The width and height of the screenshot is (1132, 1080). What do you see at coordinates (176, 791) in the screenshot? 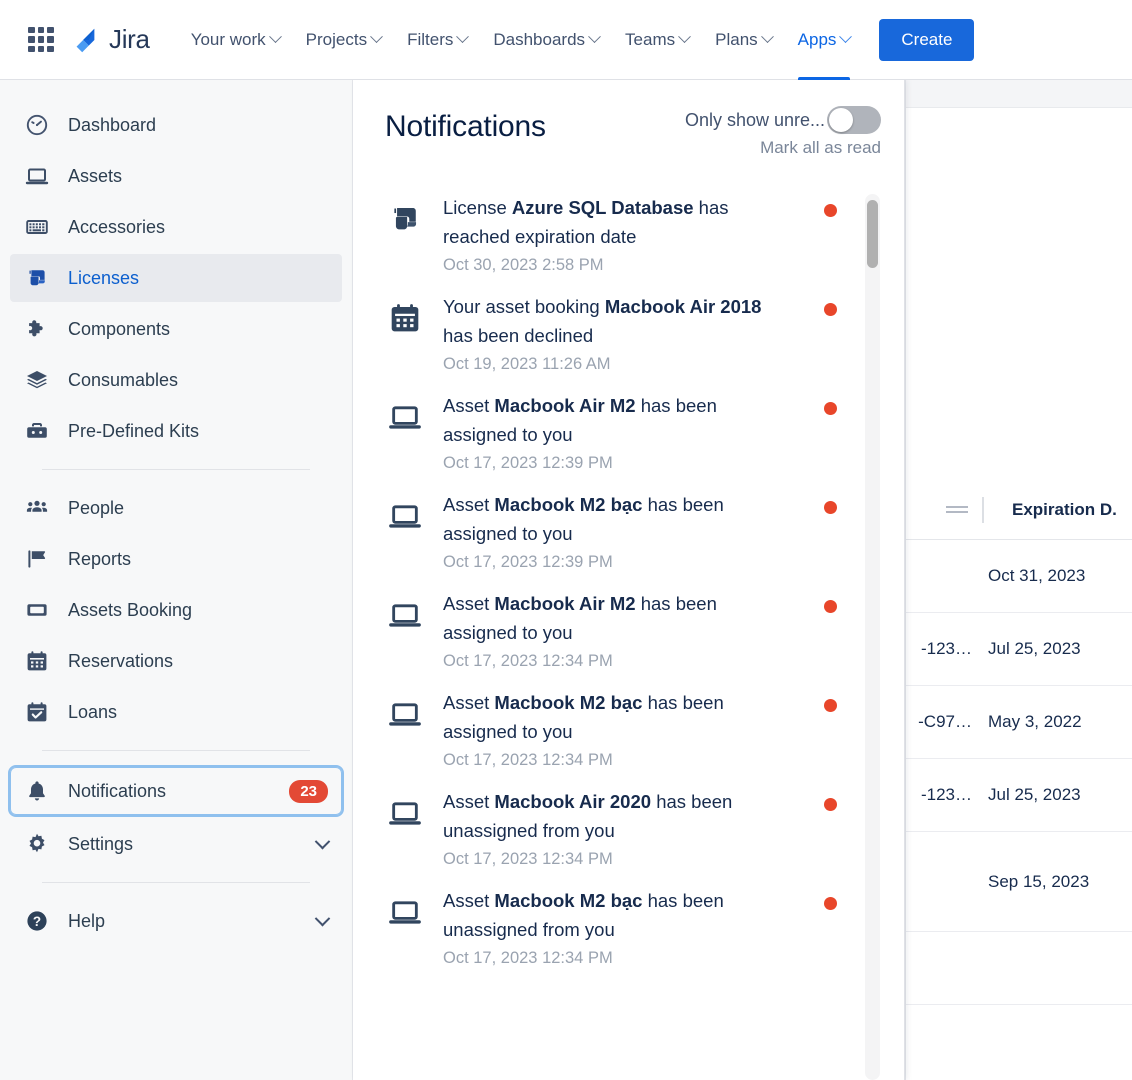
I see `sidebar-item-notifications: Notifications 23` at bounding box center [176, 791].